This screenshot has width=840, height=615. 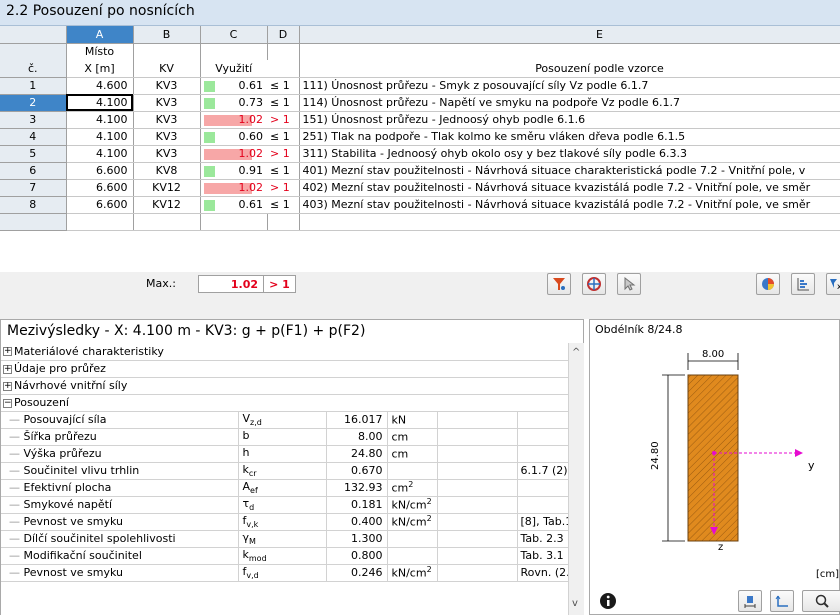 What do you see at coordinates (608, 601) in the screenshot?
I see `info-button` at bounding box center [608, 601].